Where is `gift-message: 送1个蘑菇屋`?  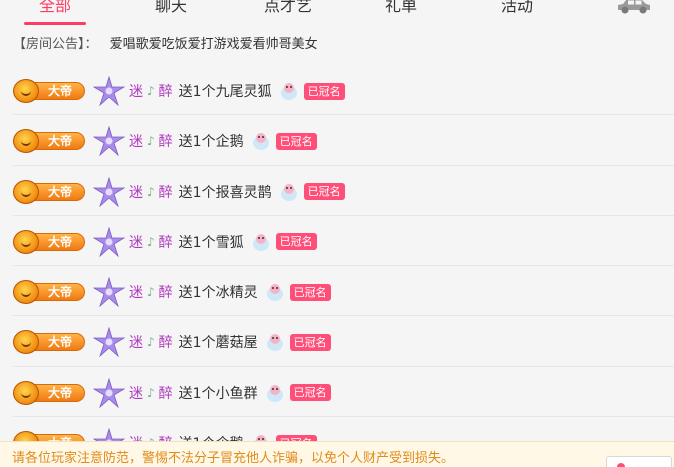
gift-message: 送1个蘑菇屋 is located at coordinates (218, 343).